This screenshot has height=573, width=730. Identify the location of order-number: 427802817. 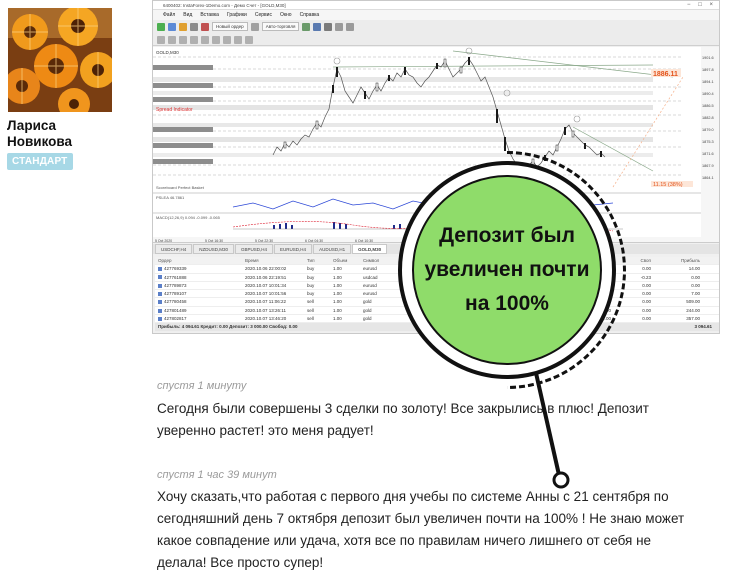
(175, 319).